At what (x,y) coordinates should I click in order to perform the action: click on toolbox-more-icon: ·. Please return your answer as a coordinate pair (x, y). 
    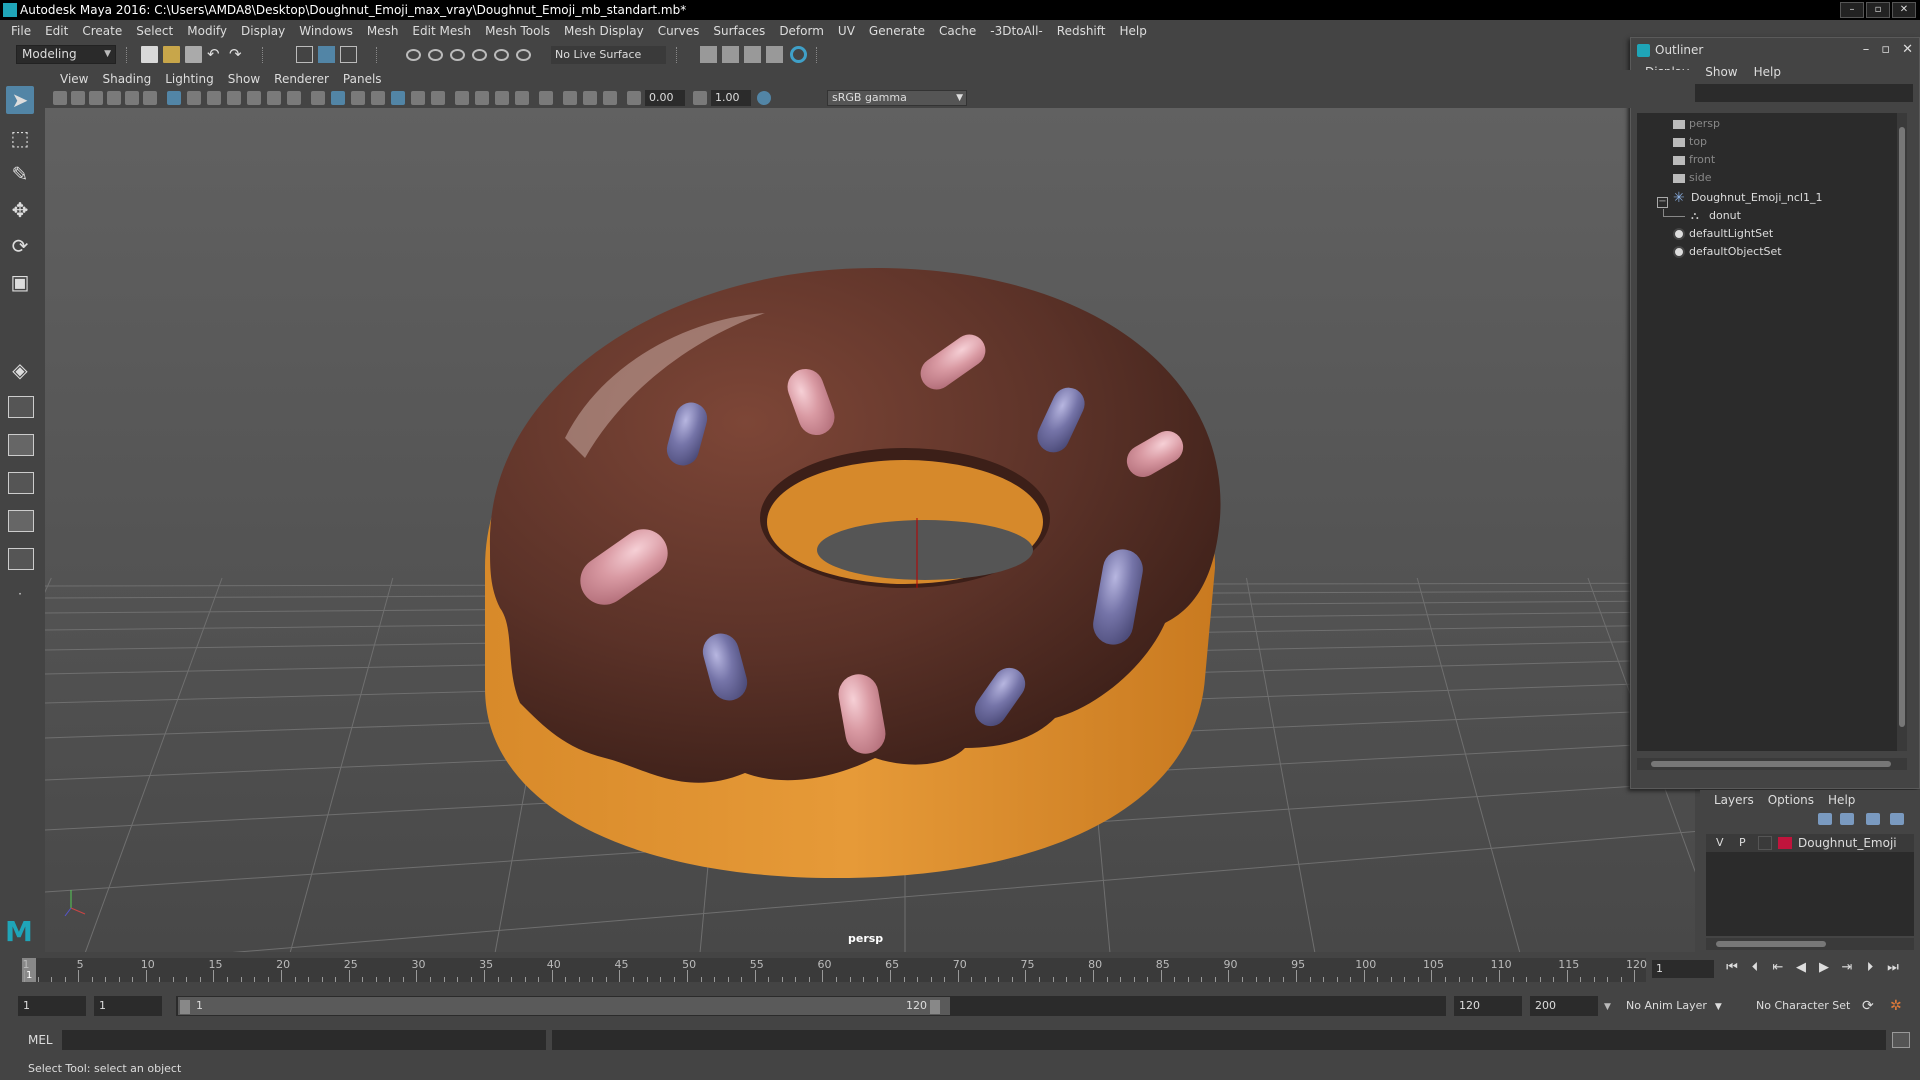
    Looking at the image, I should click on (20, 594).